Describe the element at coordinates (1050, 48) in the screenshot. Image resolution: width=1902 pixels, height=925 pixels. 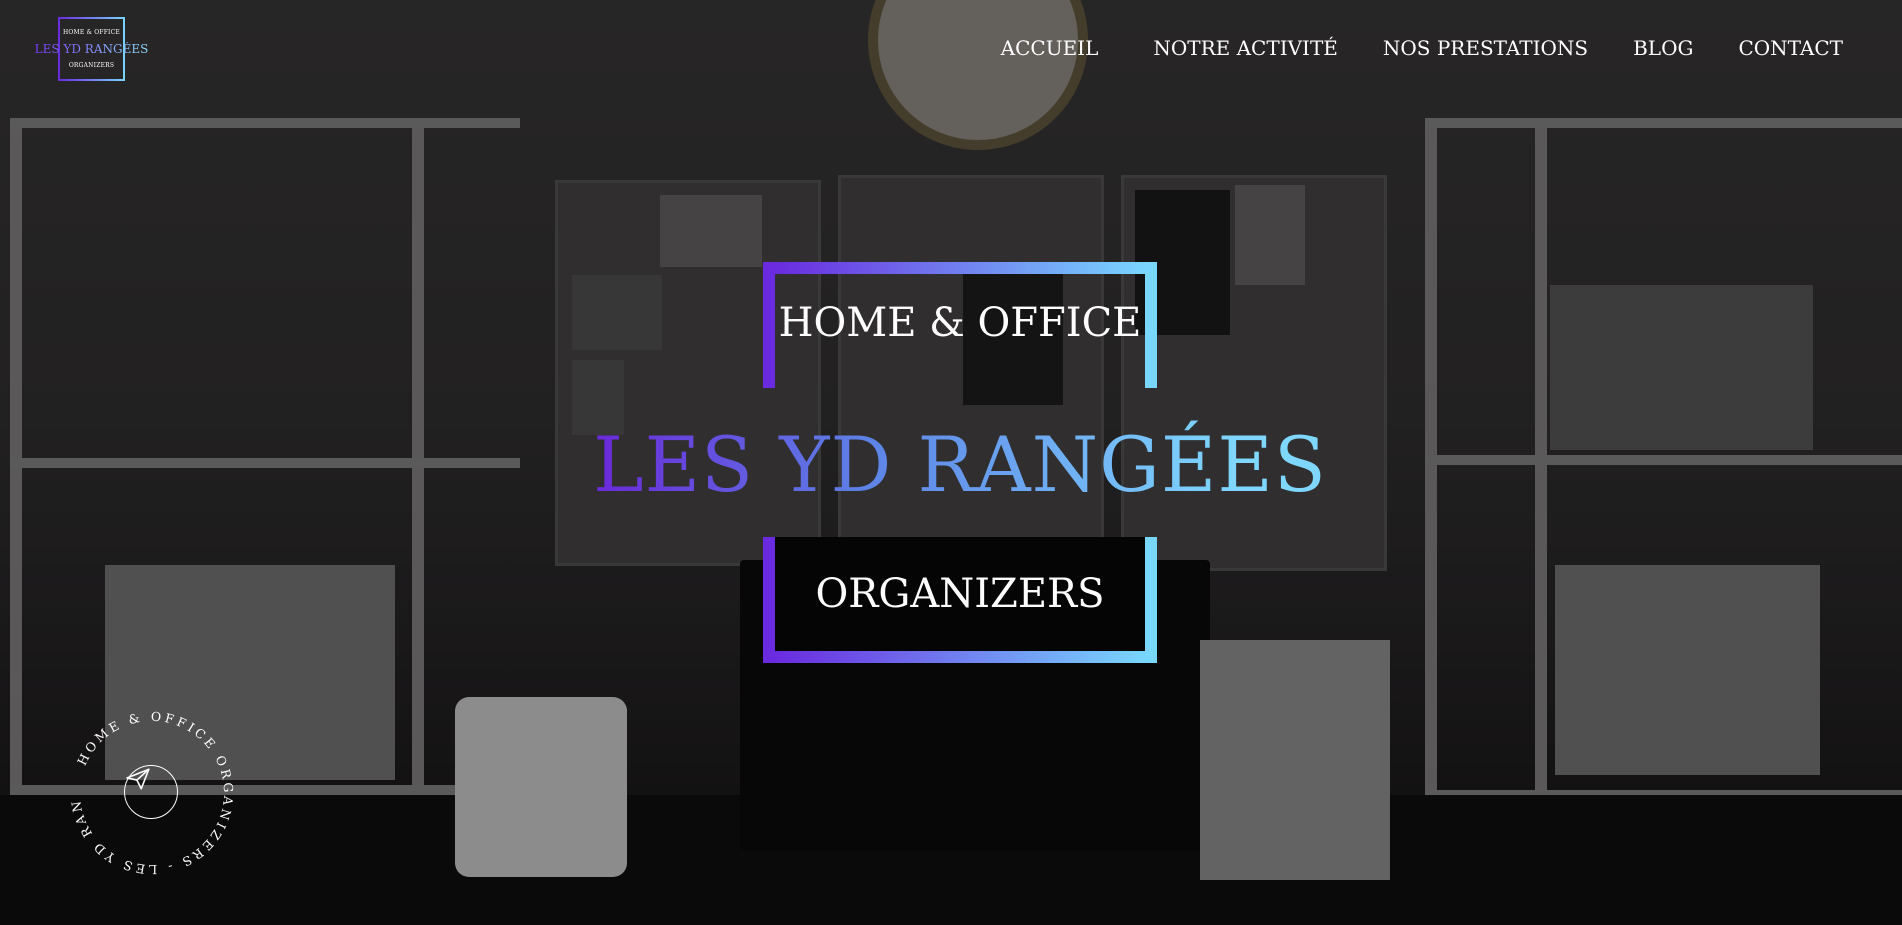
I see `nav-item-accueil: ACCUEIL` at that location.